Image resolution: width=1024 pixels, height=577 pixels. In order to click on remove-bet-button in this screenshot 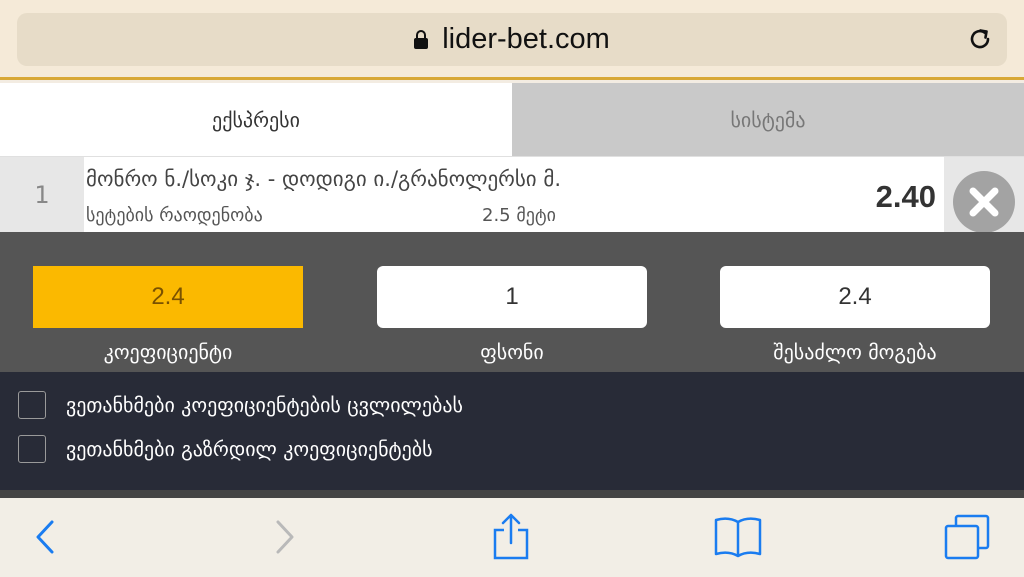, I will do `click(984, 202)`.